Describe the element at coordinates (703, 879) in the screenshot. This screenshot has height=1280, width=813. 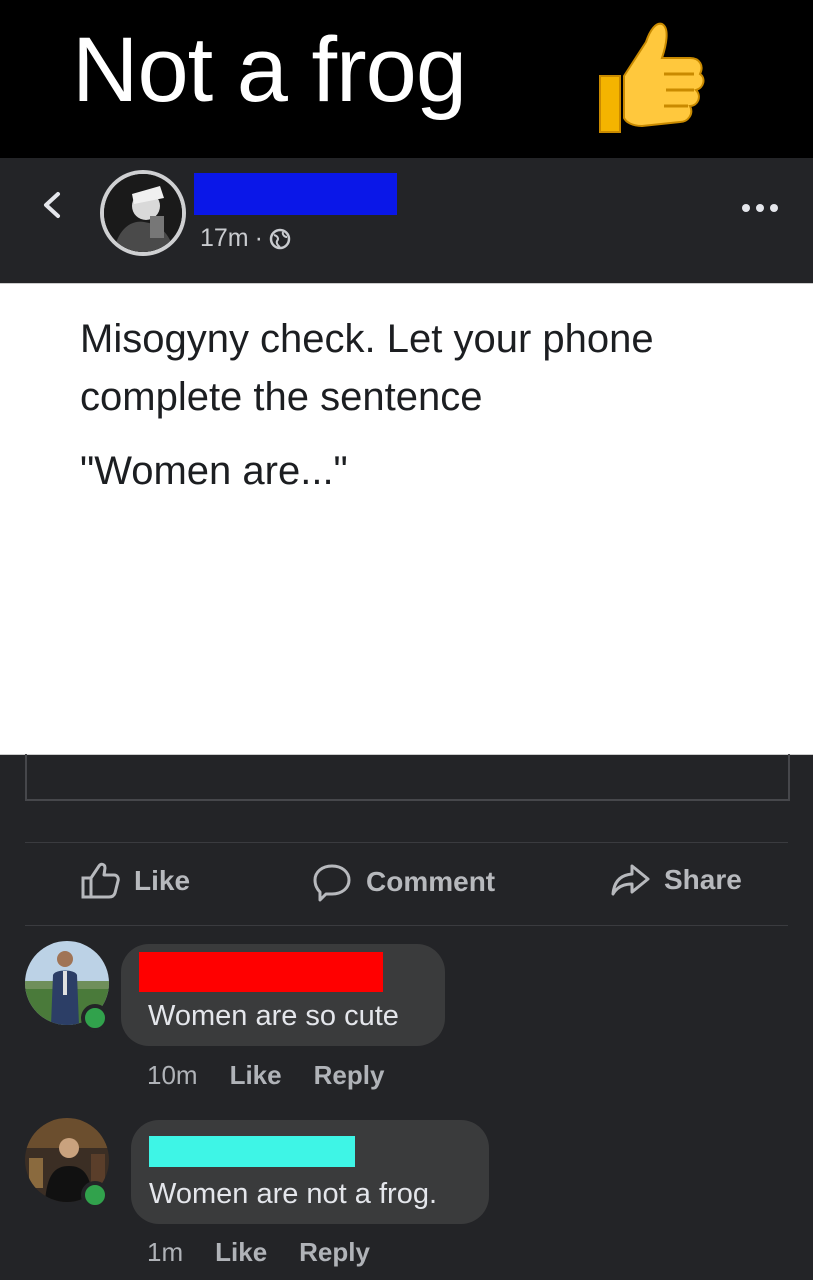
I see `share-label: Share` at that location.